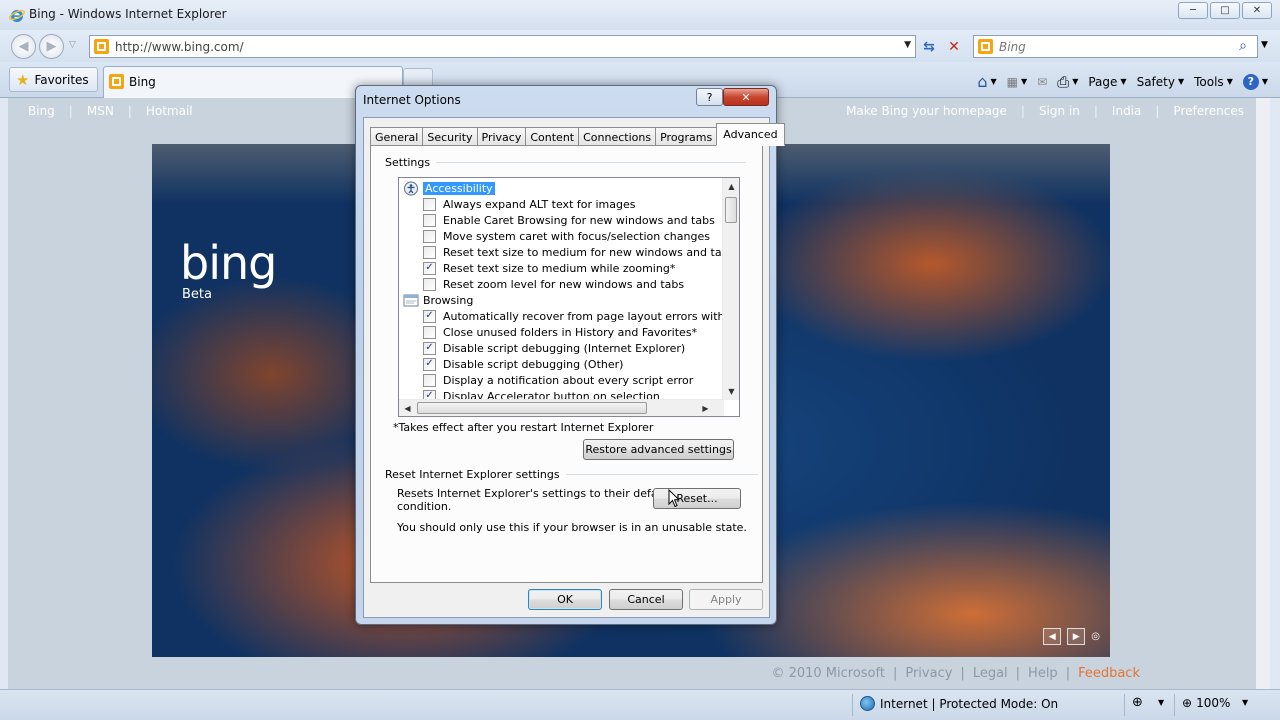 This screenshot has width=1280, height=720. I want to click on tab-connections: Connections, so click(617, 136).